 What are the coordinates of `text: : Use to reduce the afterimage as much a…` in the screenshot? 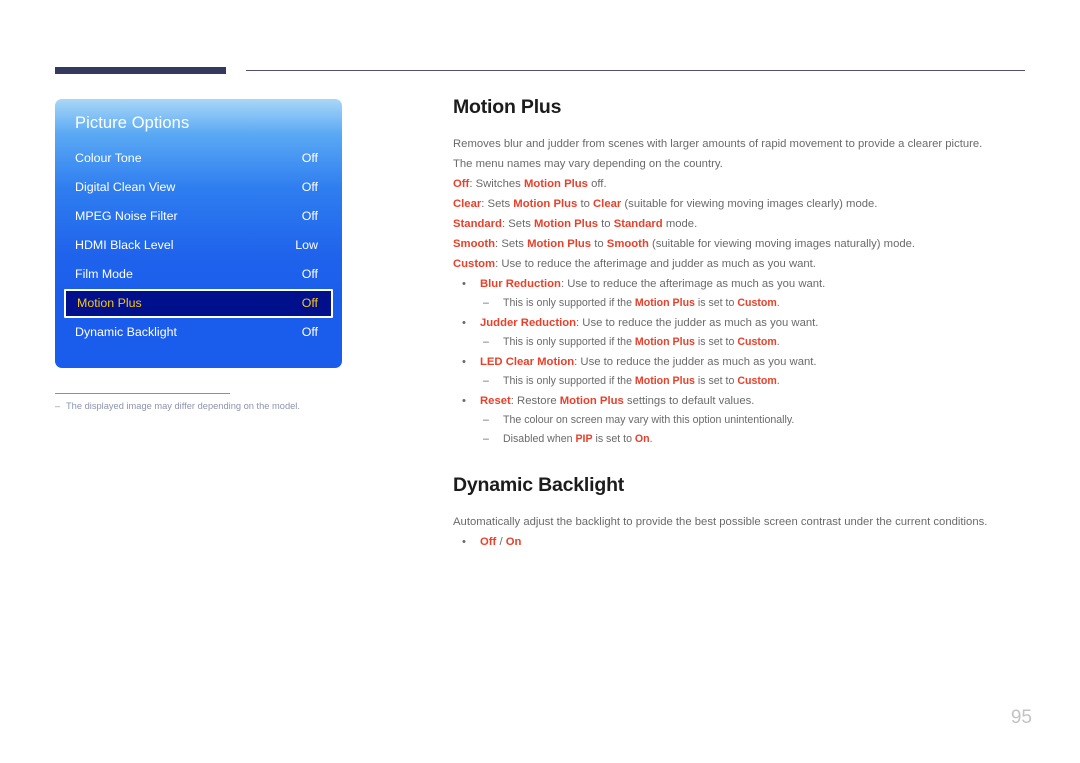 It's located at (693, 284).